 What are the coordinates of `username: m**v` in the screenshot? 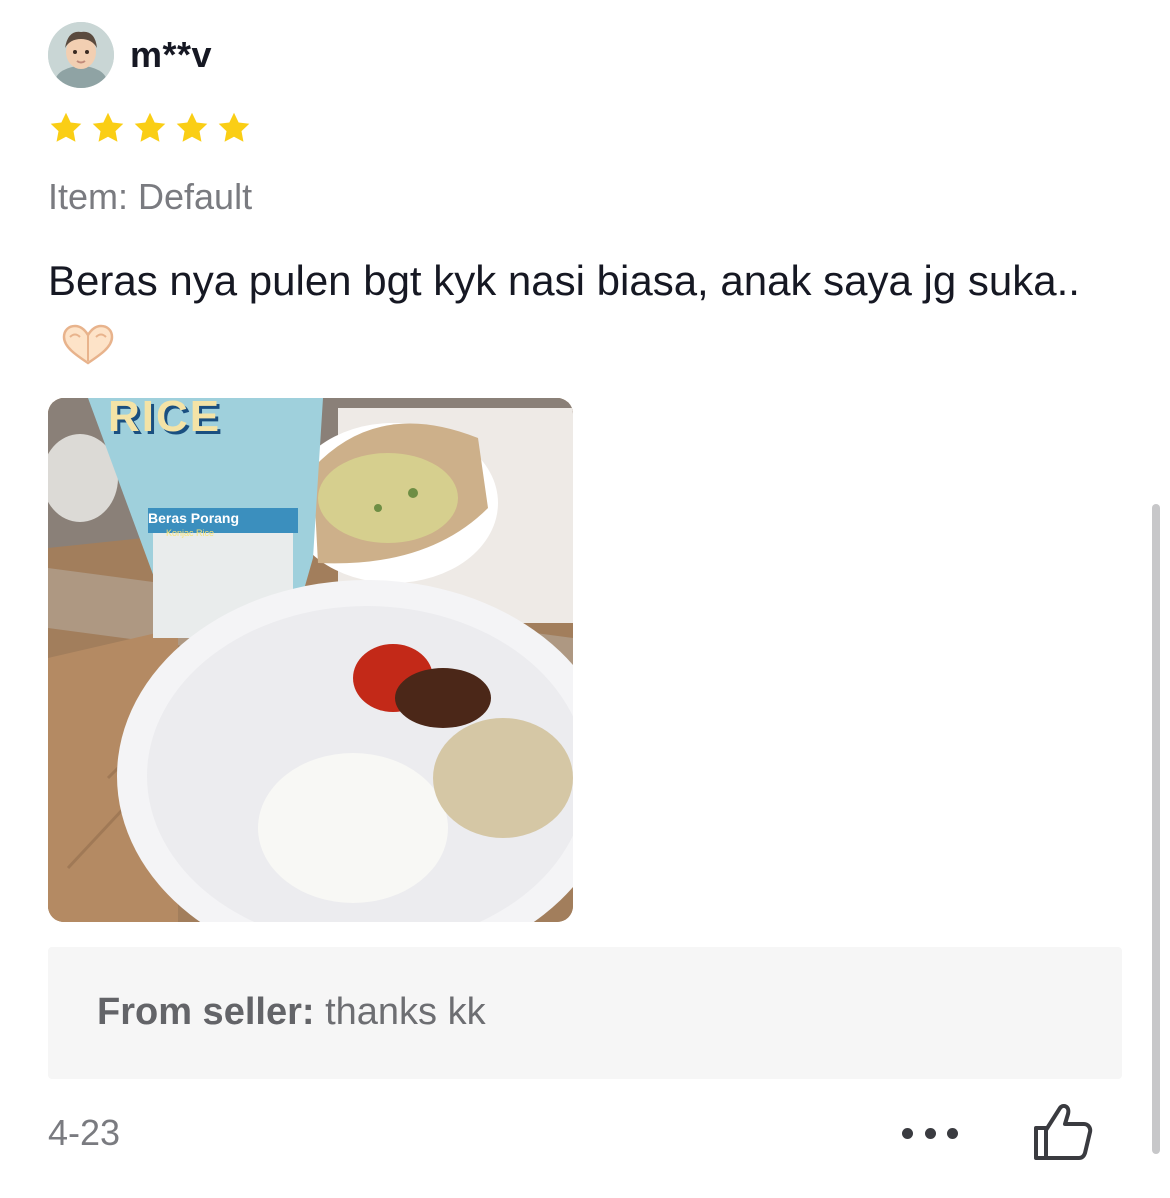 It's located at (171, 55).